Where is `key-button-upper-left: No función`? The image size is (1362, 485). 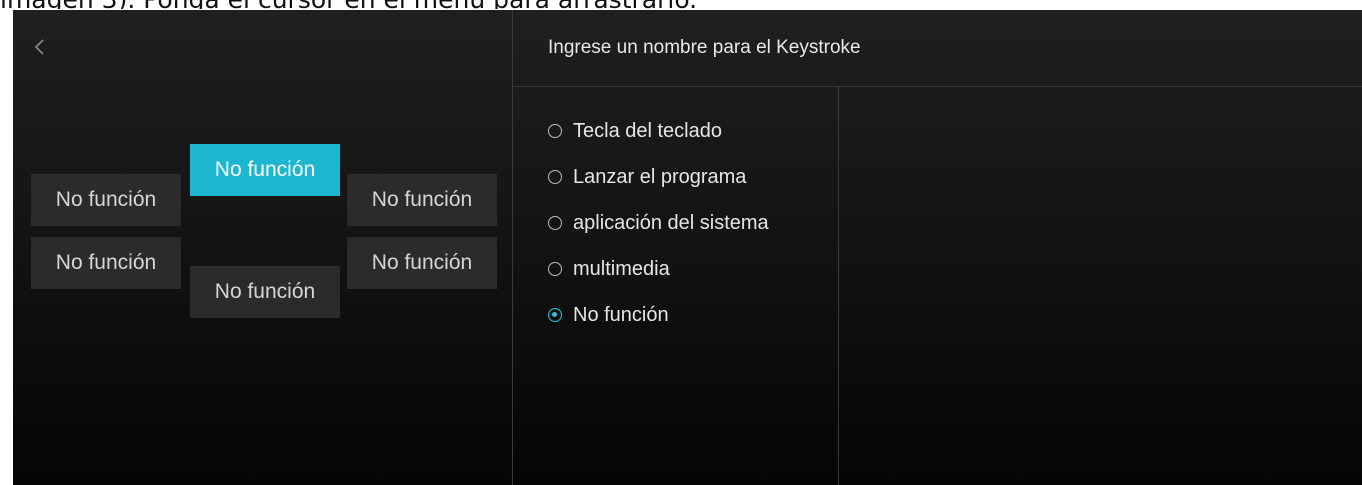
key-button-upper-left: No función is located at coordinates (106, 200).